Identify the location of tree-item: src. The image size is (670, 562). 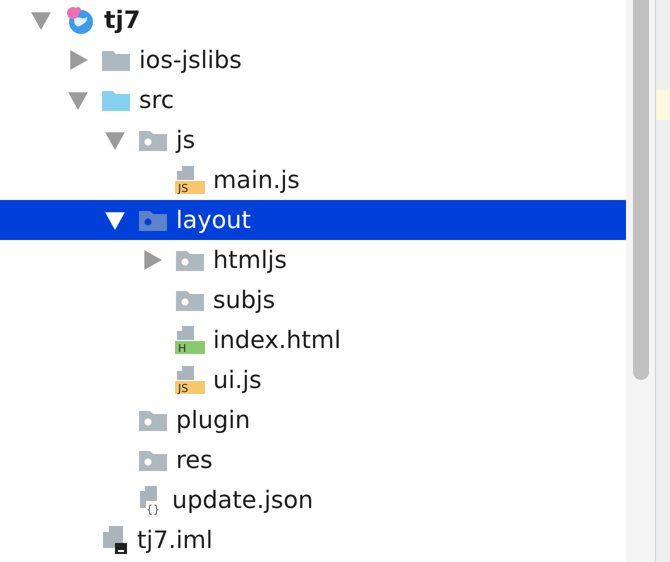
(313, 100).